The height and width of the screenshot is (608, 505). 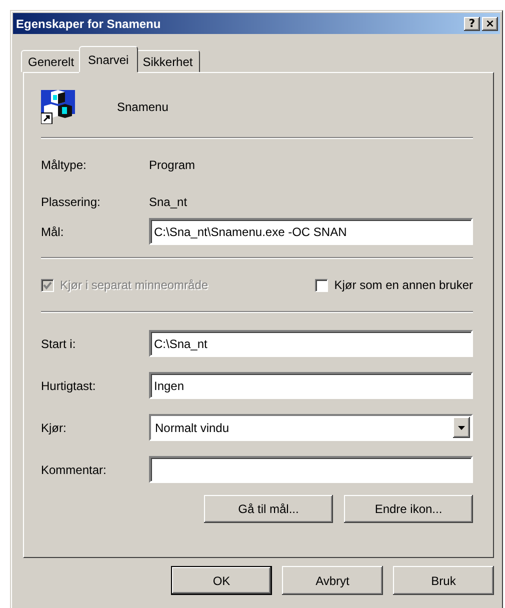 I want to click on checkbox-label: Kjør som en annen bruker, so click(x=403, y=285).